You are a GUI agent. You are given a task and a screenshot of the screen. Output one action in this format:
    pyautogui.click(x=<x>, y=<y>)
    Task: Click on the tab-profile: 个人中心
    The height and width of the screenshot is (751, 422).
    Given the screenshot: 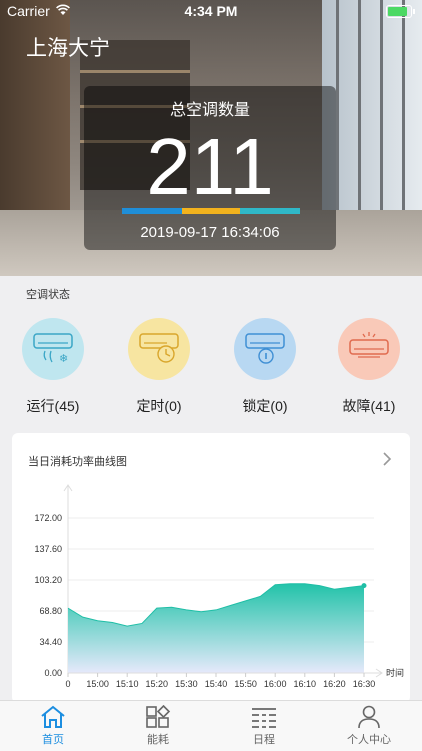 What is the action you would take?
    pyautogui.click(x=369, y=726)
    